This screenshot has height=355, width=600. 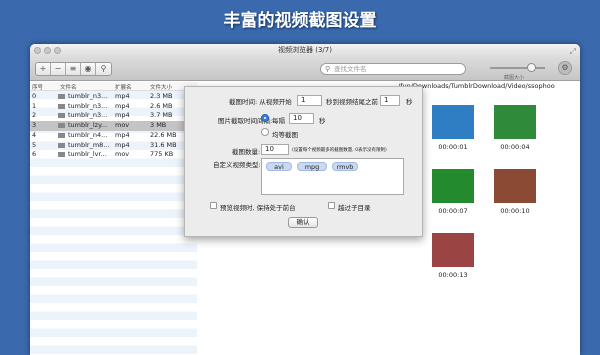 I want to click on keep-front-label: 预览视频时, 保持处于前台, so click(x=258, y=208).